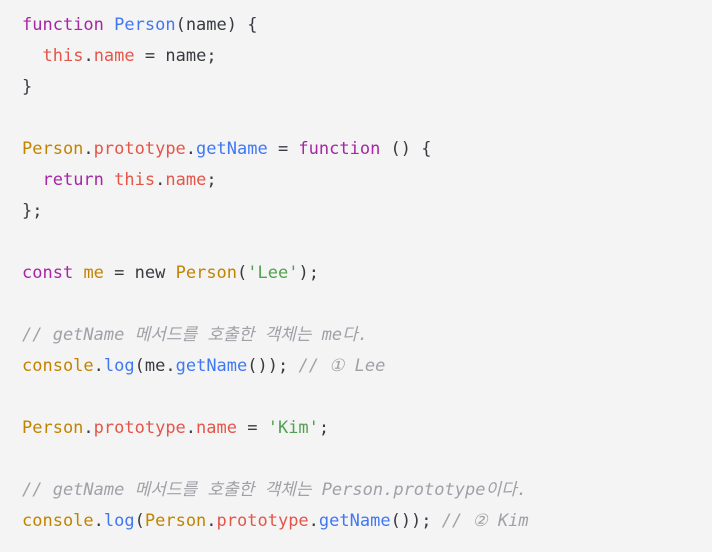  I want to click on code-line: const me = new Person('Lee');, so click(367, 273).